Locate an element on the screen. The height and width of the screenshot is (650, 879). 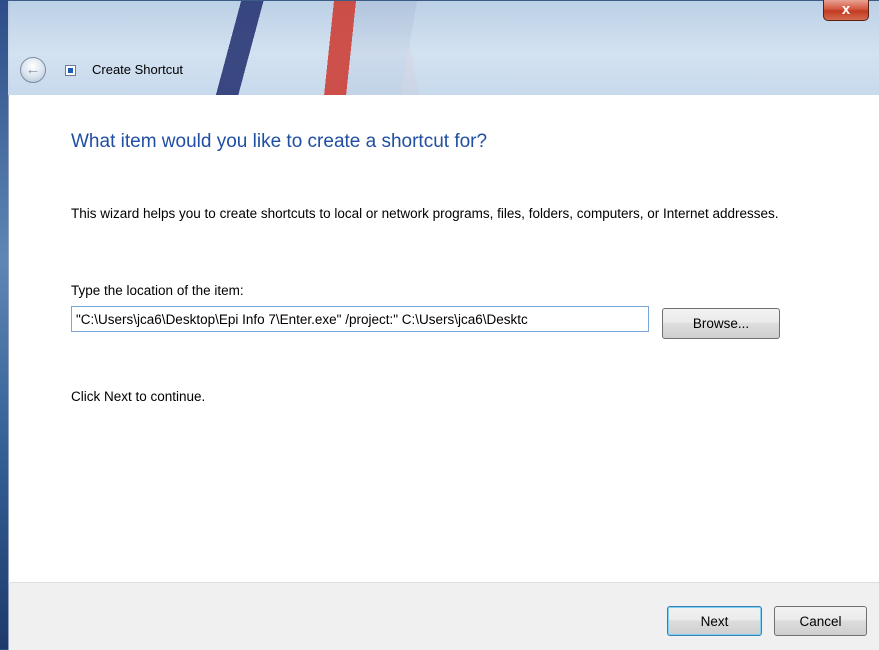
close-button: x is located at coordinates (846, 10).